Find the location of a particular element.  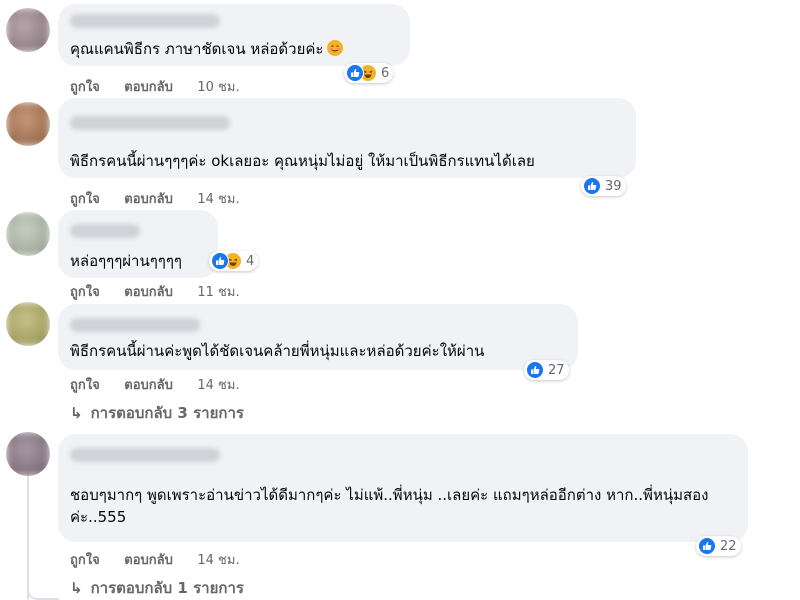

comment-actions: ถูกใจ ตอบกลับ 11 ชม. is located at coordinates (165, 291).